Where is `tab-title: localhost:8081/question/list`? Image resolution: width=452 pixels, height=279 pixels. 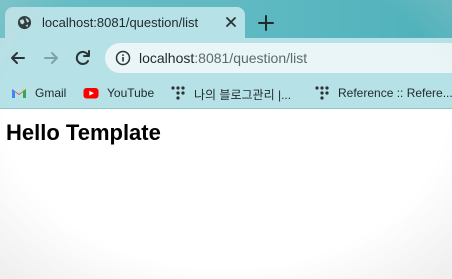 tab-title: localhost:8081/question/list is located at coordinates (120, 22).